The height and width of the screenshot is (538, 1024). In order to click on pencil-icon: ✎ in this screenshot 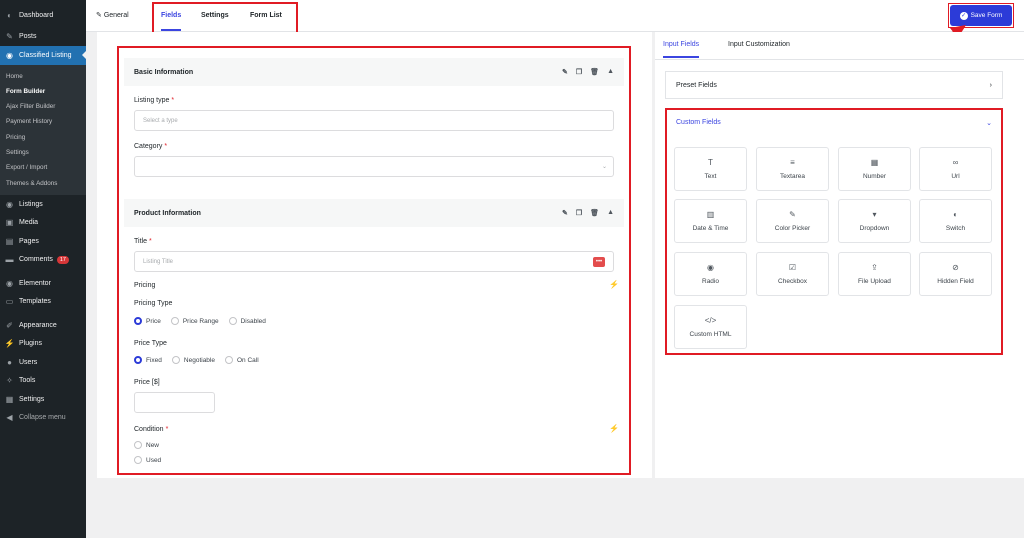, I will do `click(100, 15)`.